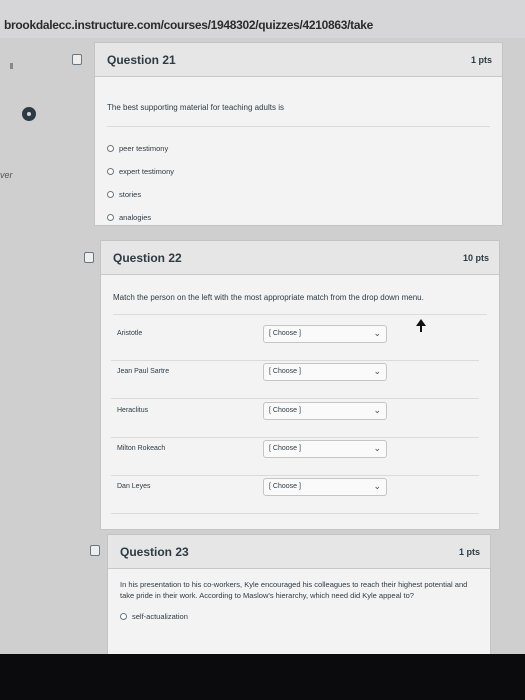 Image resolution: width=525 pixels, height=700 pixels. Describe the element at coordinates (11, 66) in the screenshot. I see `left-edge-mark` at that location.